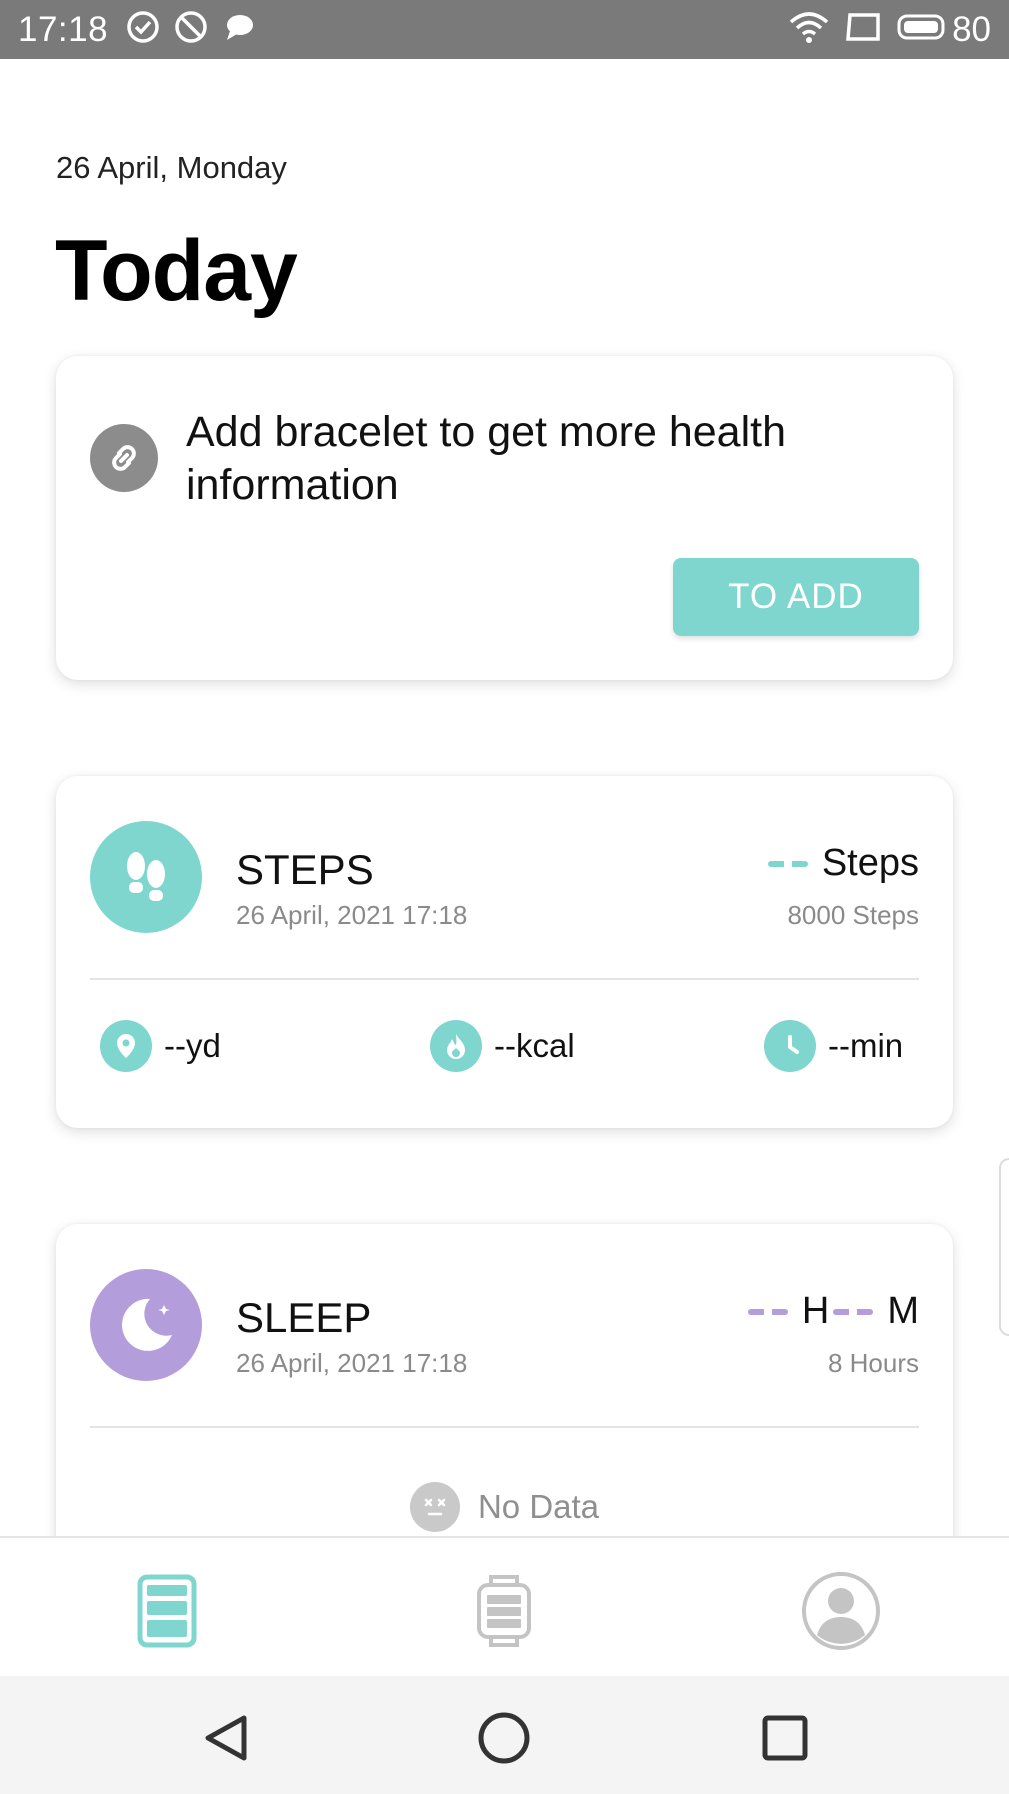  What do you see at coordinates (192, 1045) in the screenshot?
I see `distance-value: --yd` at bounding box center [192, 1045].